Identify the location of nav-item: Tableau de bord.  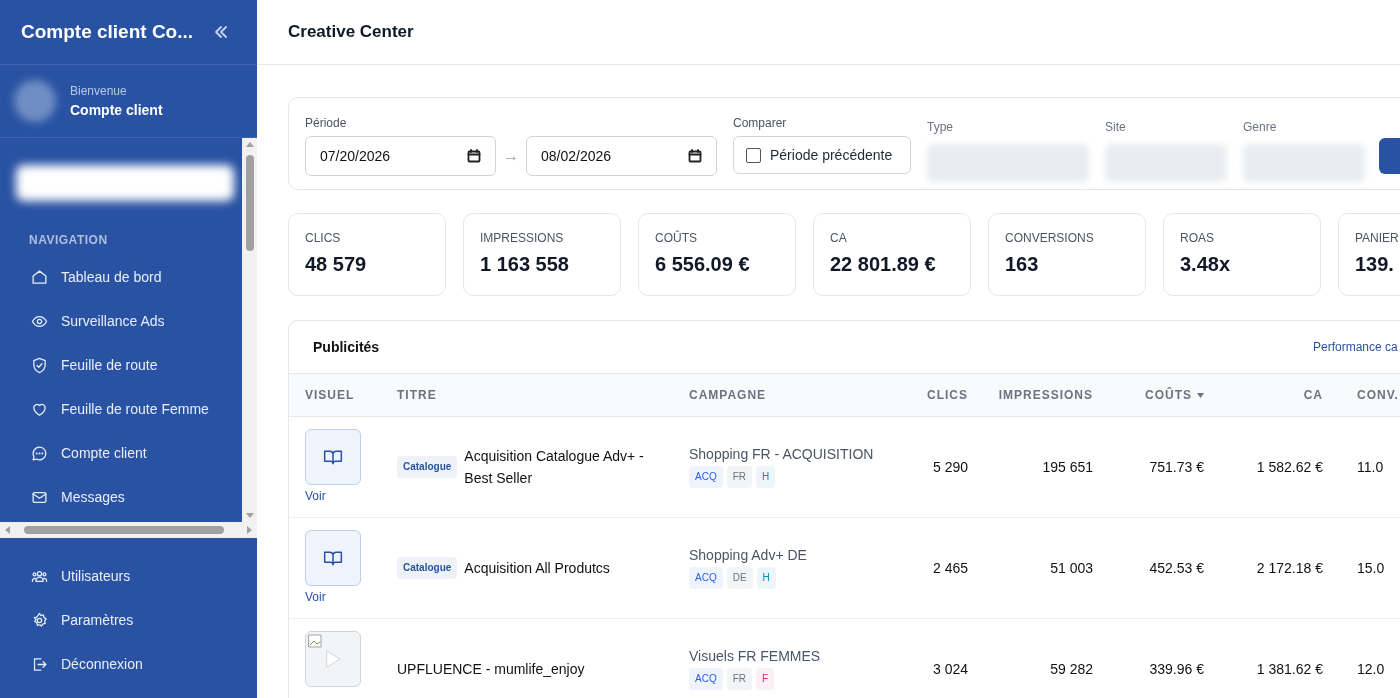
(121, 277).